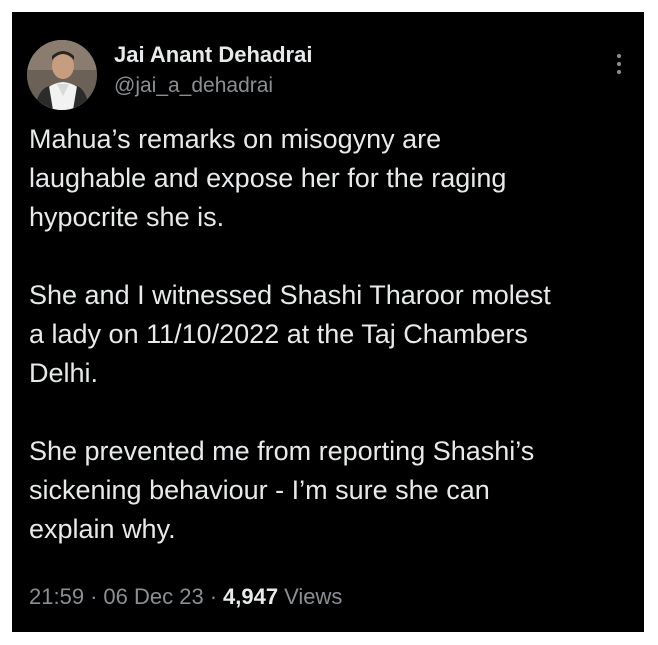 The width and height of the screenshot is (658, 645). I want to click on tweet-time: 21:59, so click(56, 596).